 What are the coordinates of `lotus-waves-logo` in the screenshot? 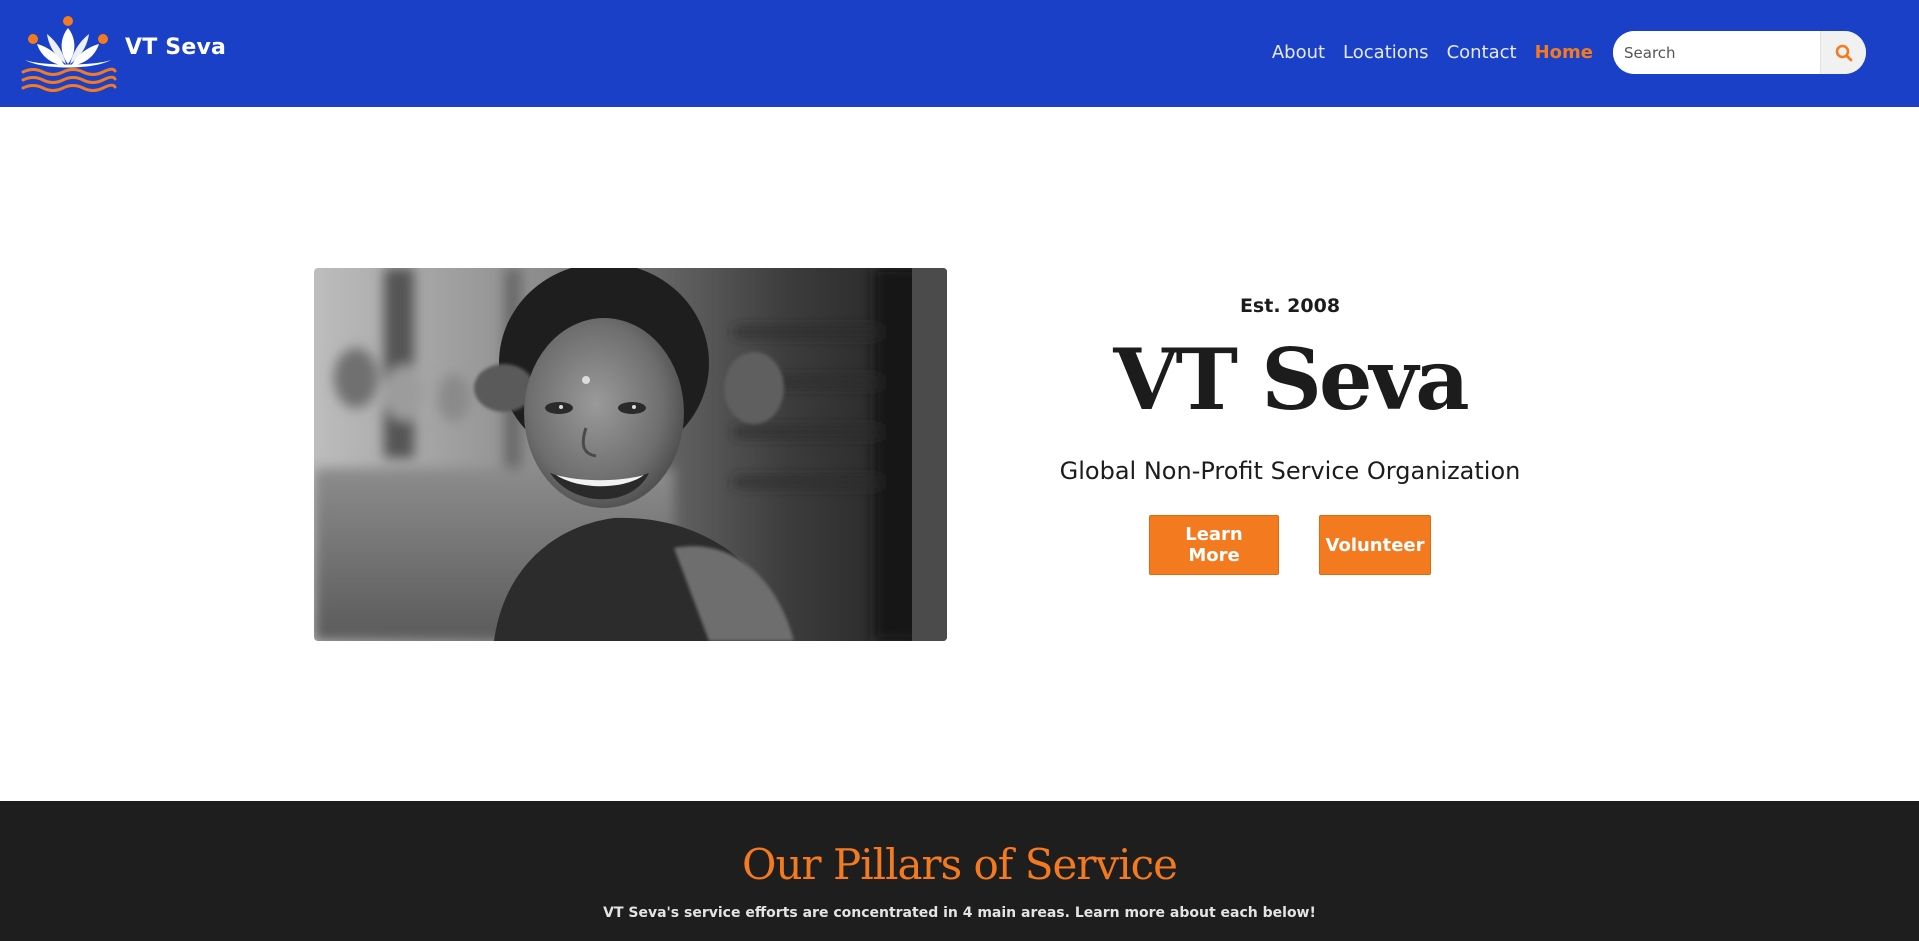 It's located at (69, 54).